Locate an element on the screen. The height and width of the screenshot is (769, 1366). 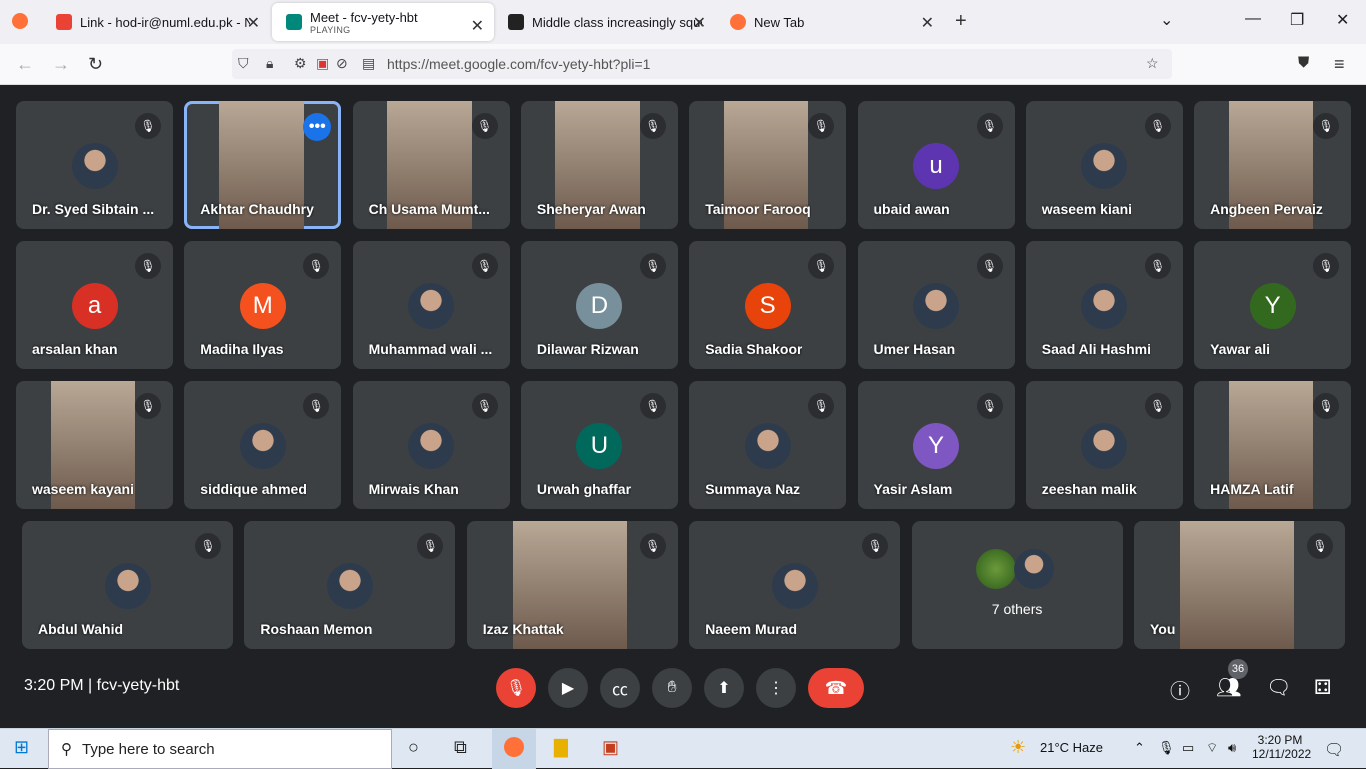
permissions-icon: ⚙ is located at coordinates (300, 63).